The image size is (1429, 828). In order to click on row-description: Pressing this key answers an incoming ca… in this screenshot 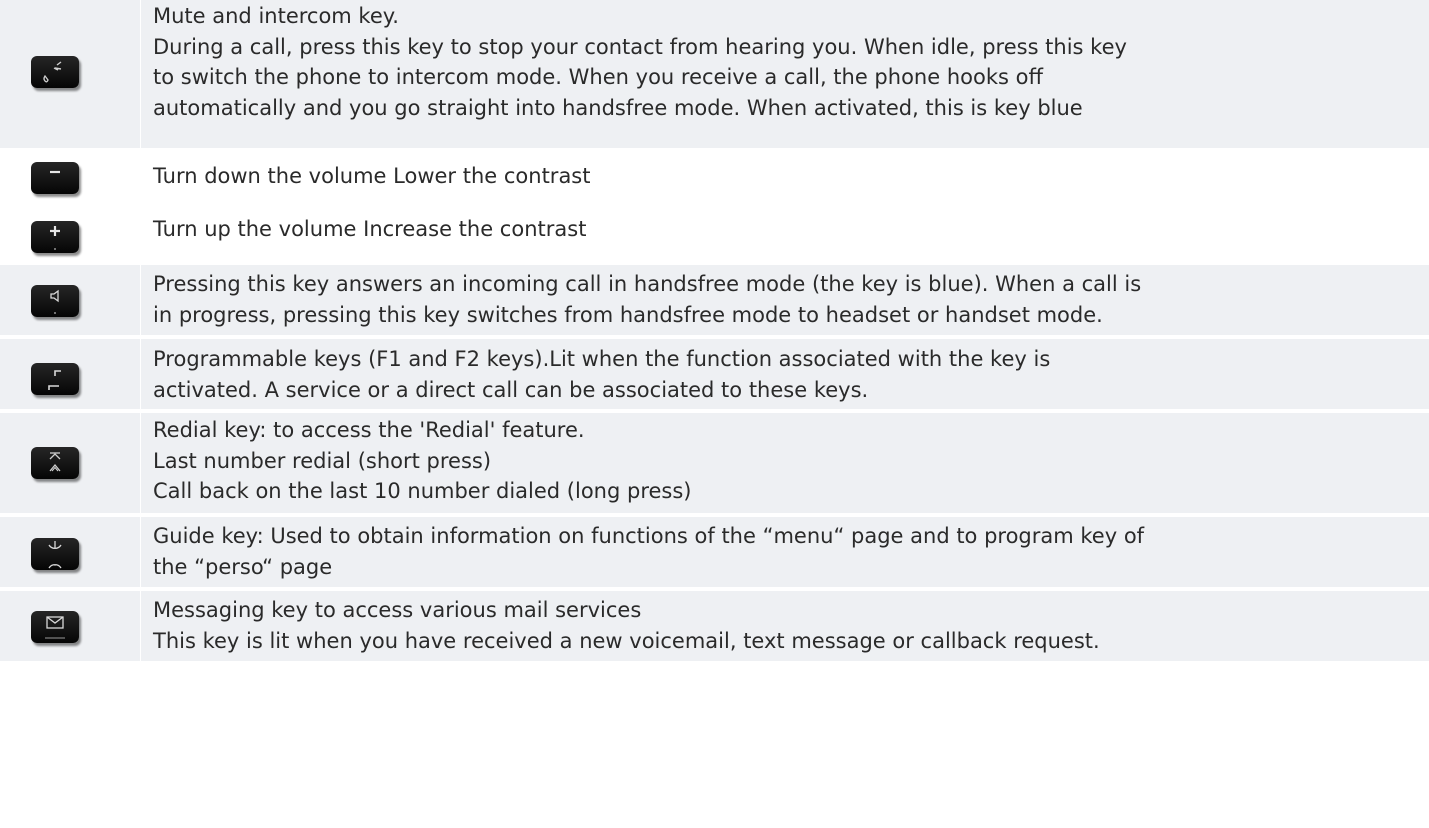, I will do `click(781, 299)`.